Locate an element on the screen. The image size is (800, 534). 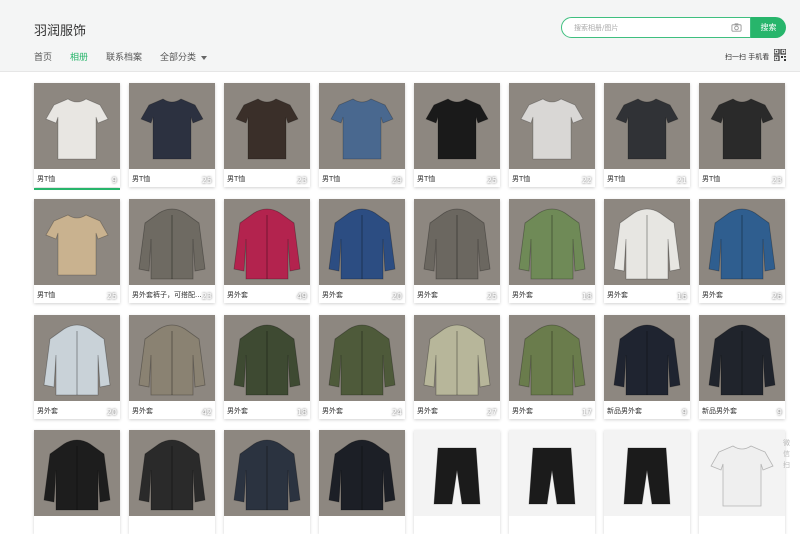
nav-home: 首页 is located at coordinates (43, 57).